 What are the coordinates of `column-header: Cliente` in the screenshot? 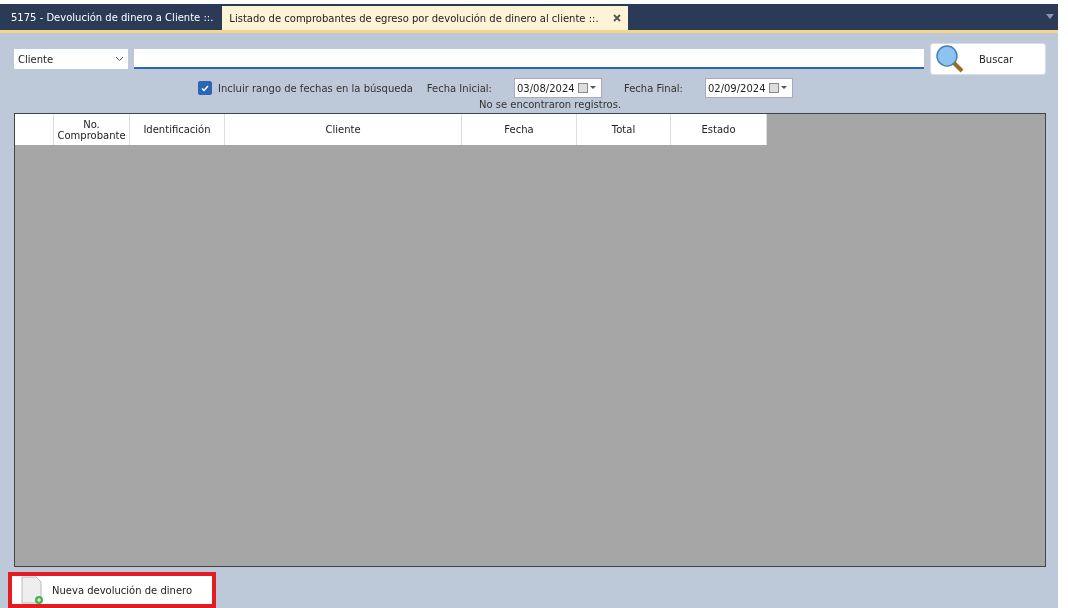 It's located at (343, 129).